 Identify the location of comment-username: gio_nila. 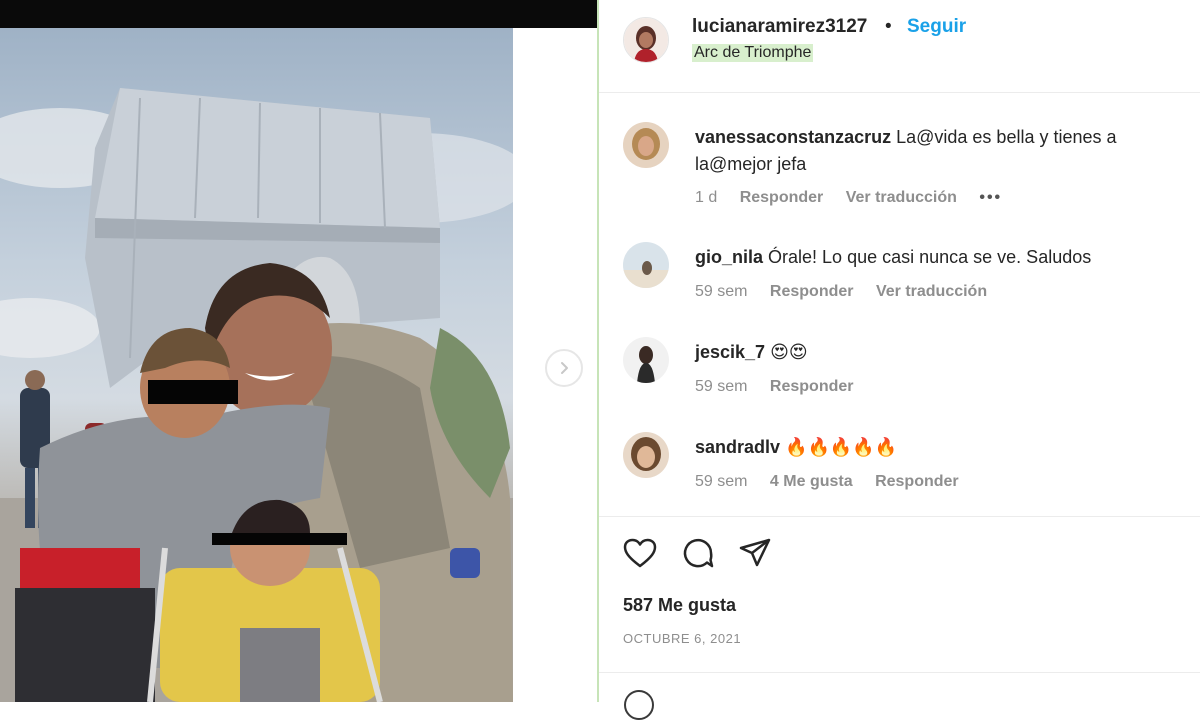
(729, 257).